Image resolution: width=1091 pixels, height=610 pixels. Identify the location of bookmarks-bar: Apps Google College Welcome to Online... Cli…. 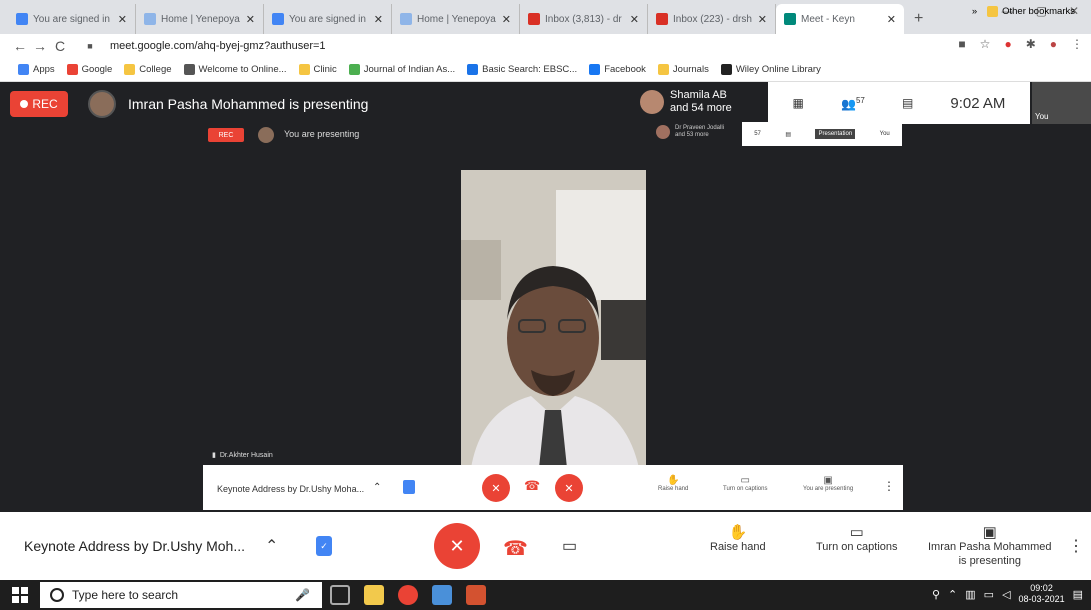
(545, 70).